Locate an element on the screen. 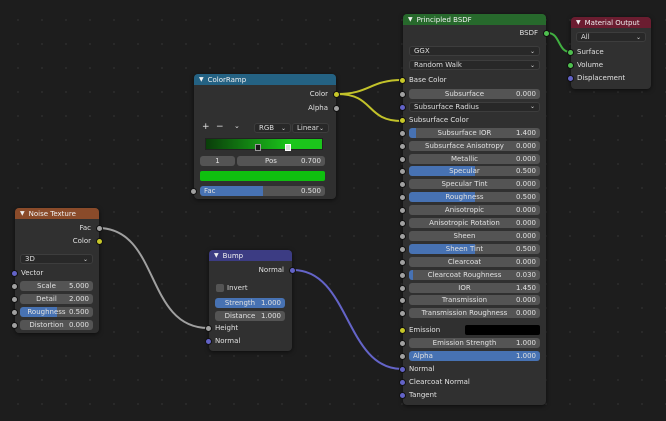  roughness-field: Roughness 0.500 is located at coordinates (56, 312).